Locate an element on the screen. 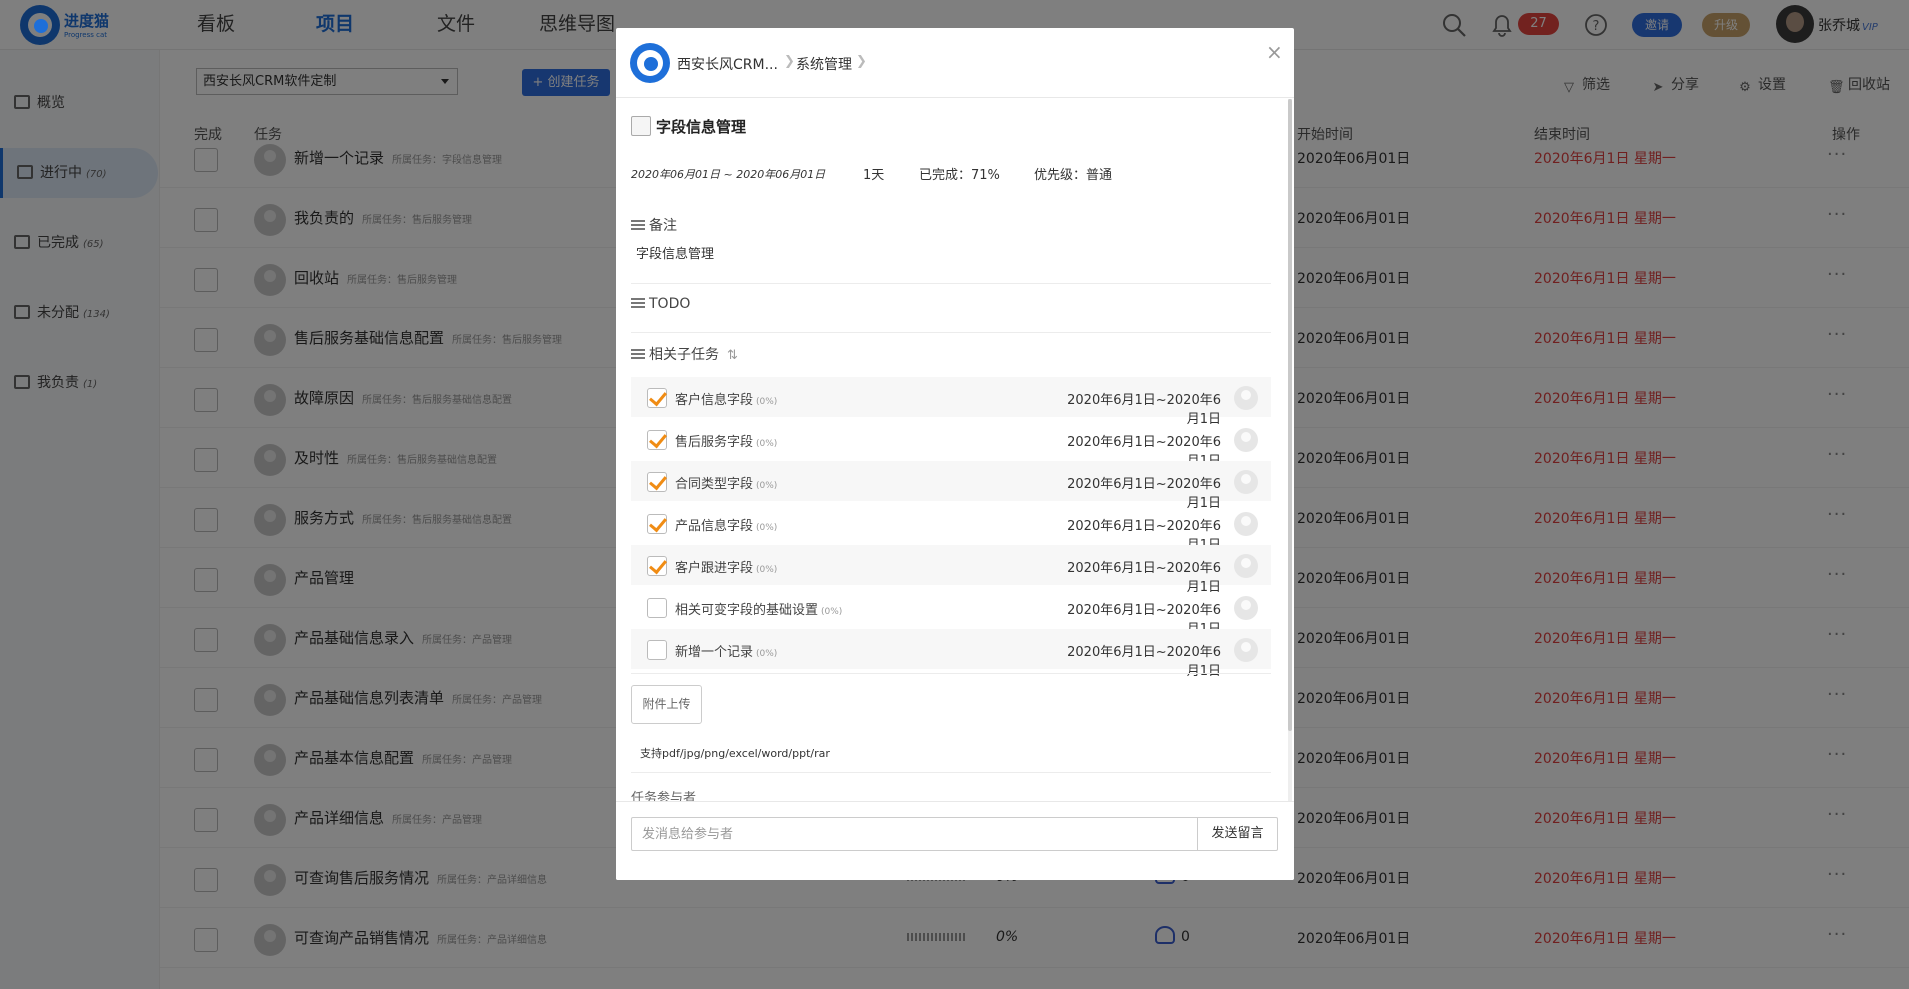 The image size is (1909, 989). todo-label: TODO is located at coordinates (670, 304).